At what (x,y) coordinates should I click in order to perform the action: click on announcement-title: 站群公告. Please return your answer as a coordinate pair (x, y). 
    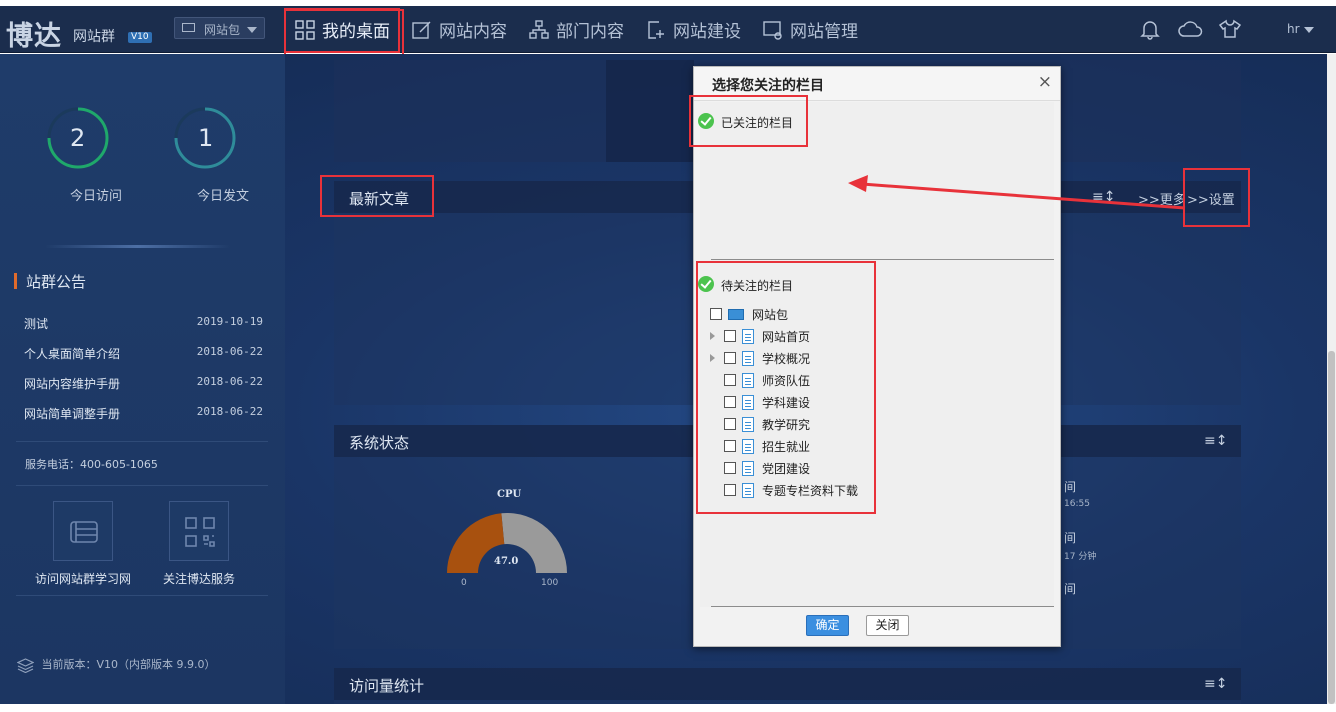
    Looking at the image, I should click on (50, 281).